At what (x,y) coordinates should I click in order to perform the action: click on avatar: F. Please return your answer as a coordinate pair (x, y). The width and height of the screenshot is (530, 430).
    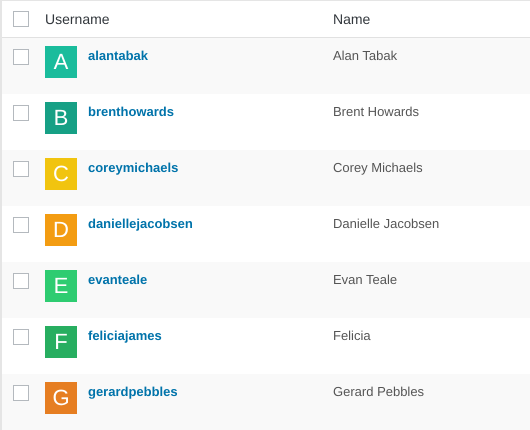
    Looking at the image, I should click on (61, 342).